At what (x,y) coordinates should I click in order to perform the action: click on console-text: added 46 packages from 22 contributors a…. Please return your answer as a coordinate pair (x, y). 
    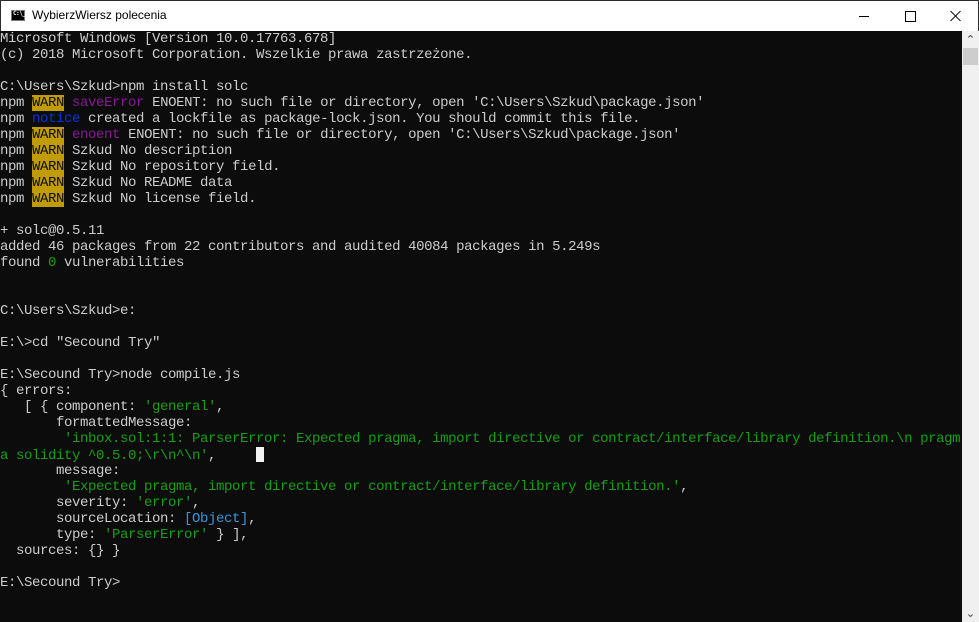
    Looking at the image, I should click on (300, 247).